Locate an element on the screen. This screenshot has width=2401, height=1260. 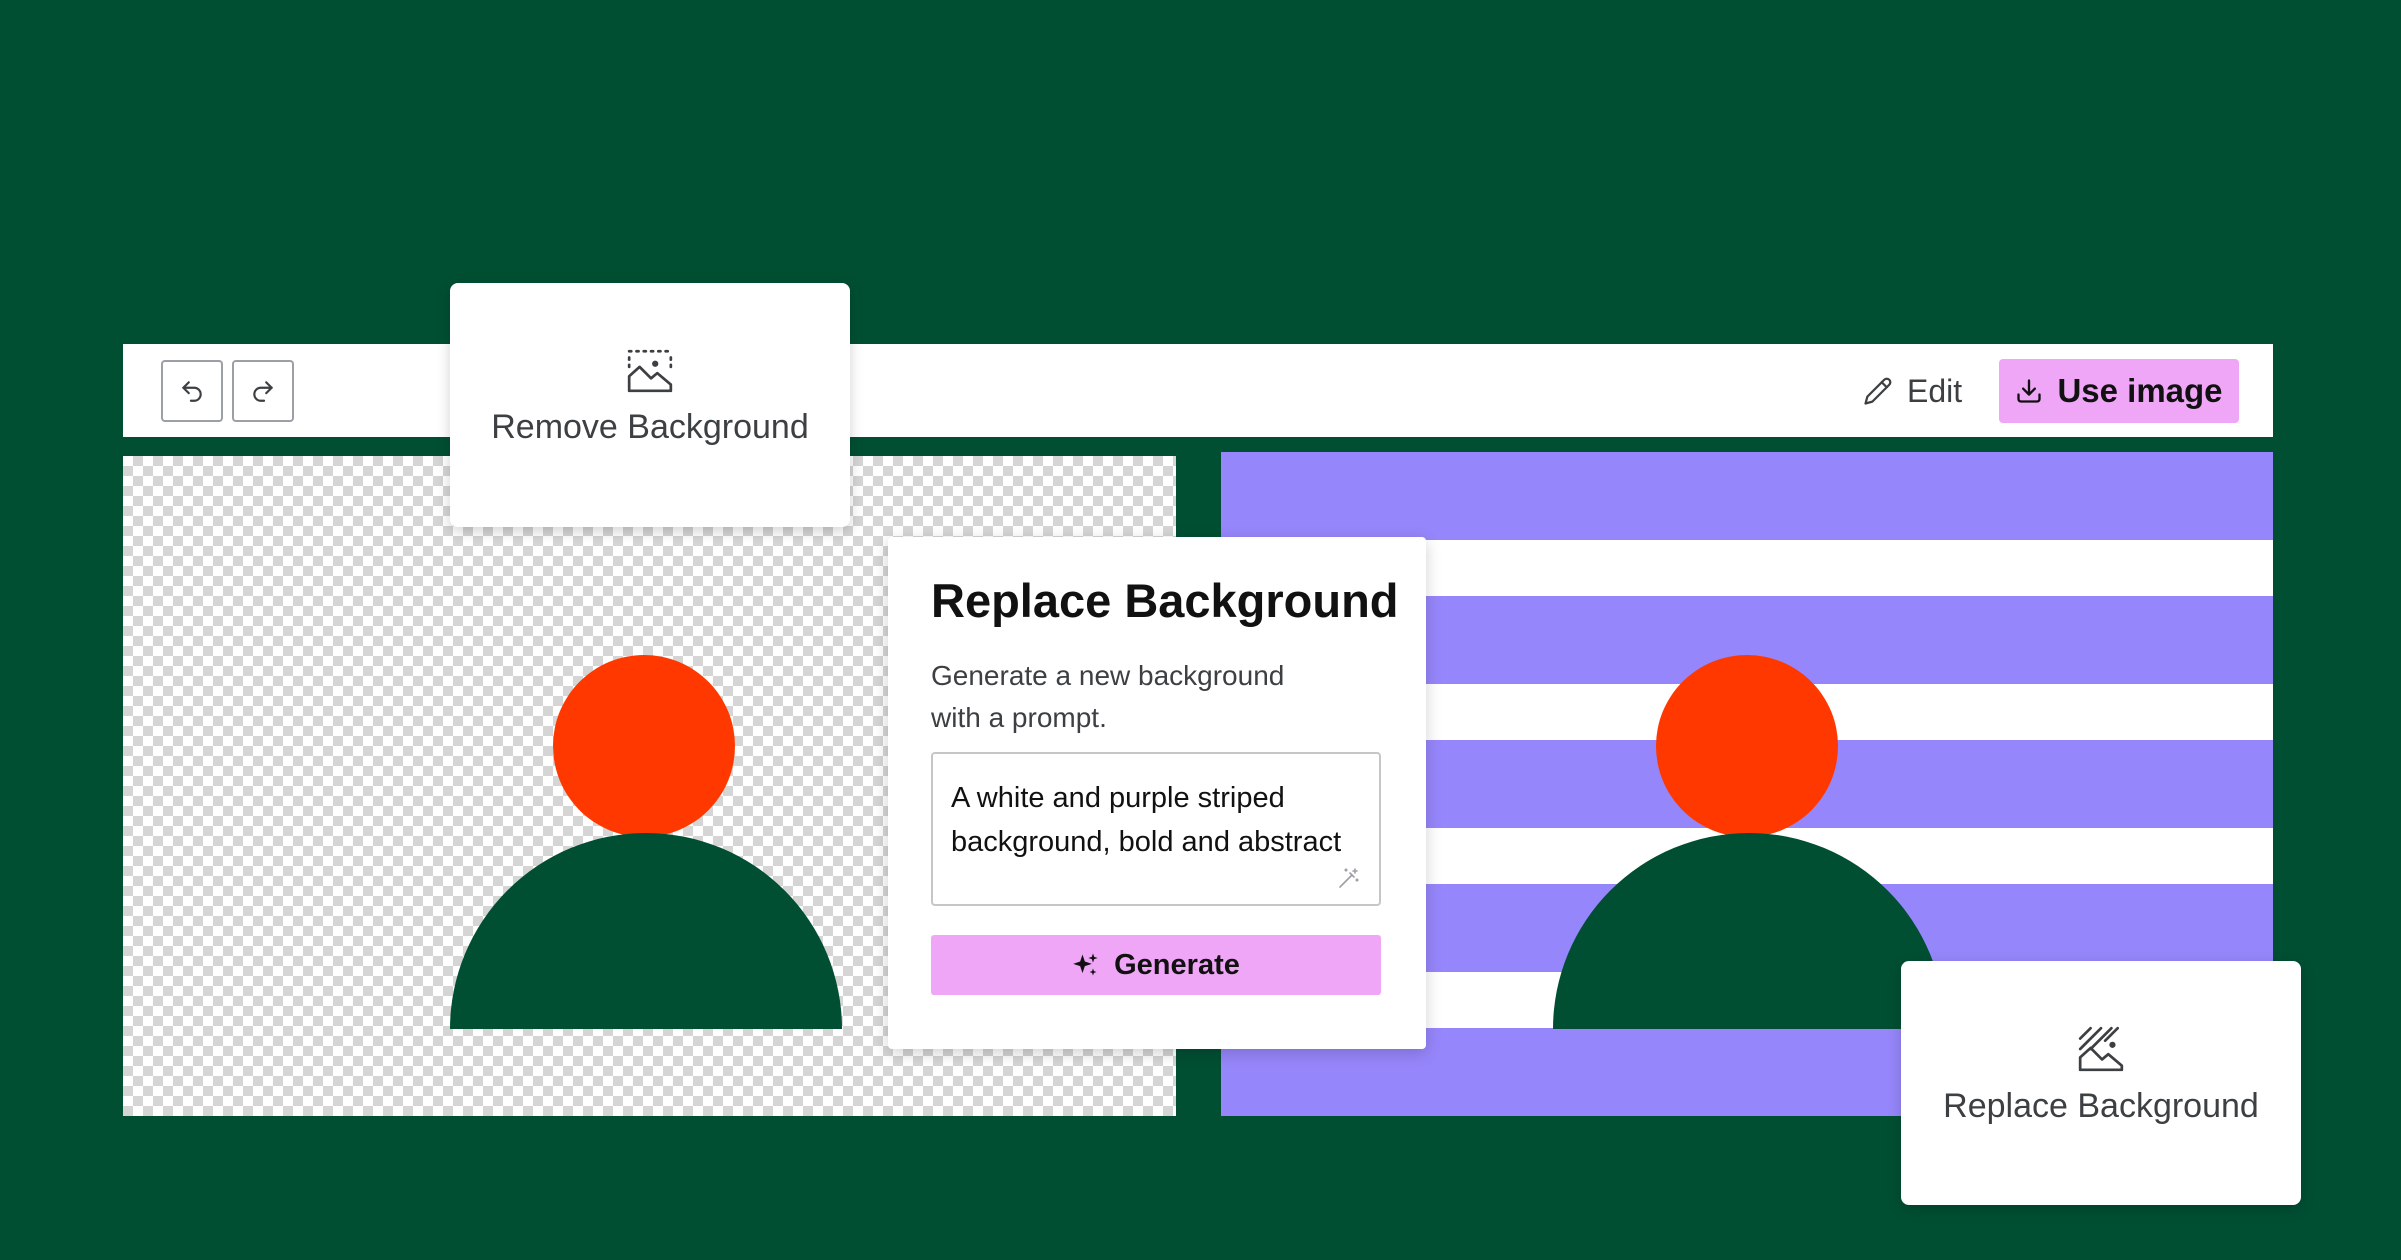
magic-wand-icon is located at coordinates (1349, 878).